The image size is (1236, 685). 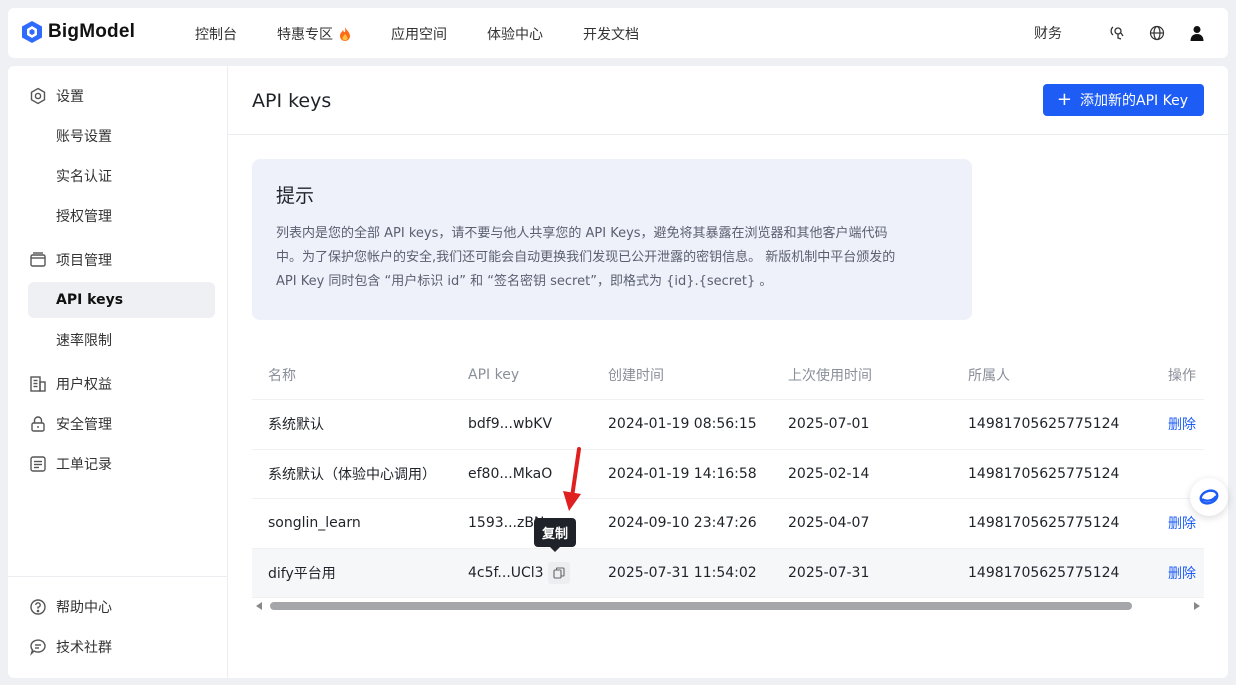 What do you see at coordinates (345, 34) in the screenshot?
I see `fire-icon` at bounding box center [345, 34].